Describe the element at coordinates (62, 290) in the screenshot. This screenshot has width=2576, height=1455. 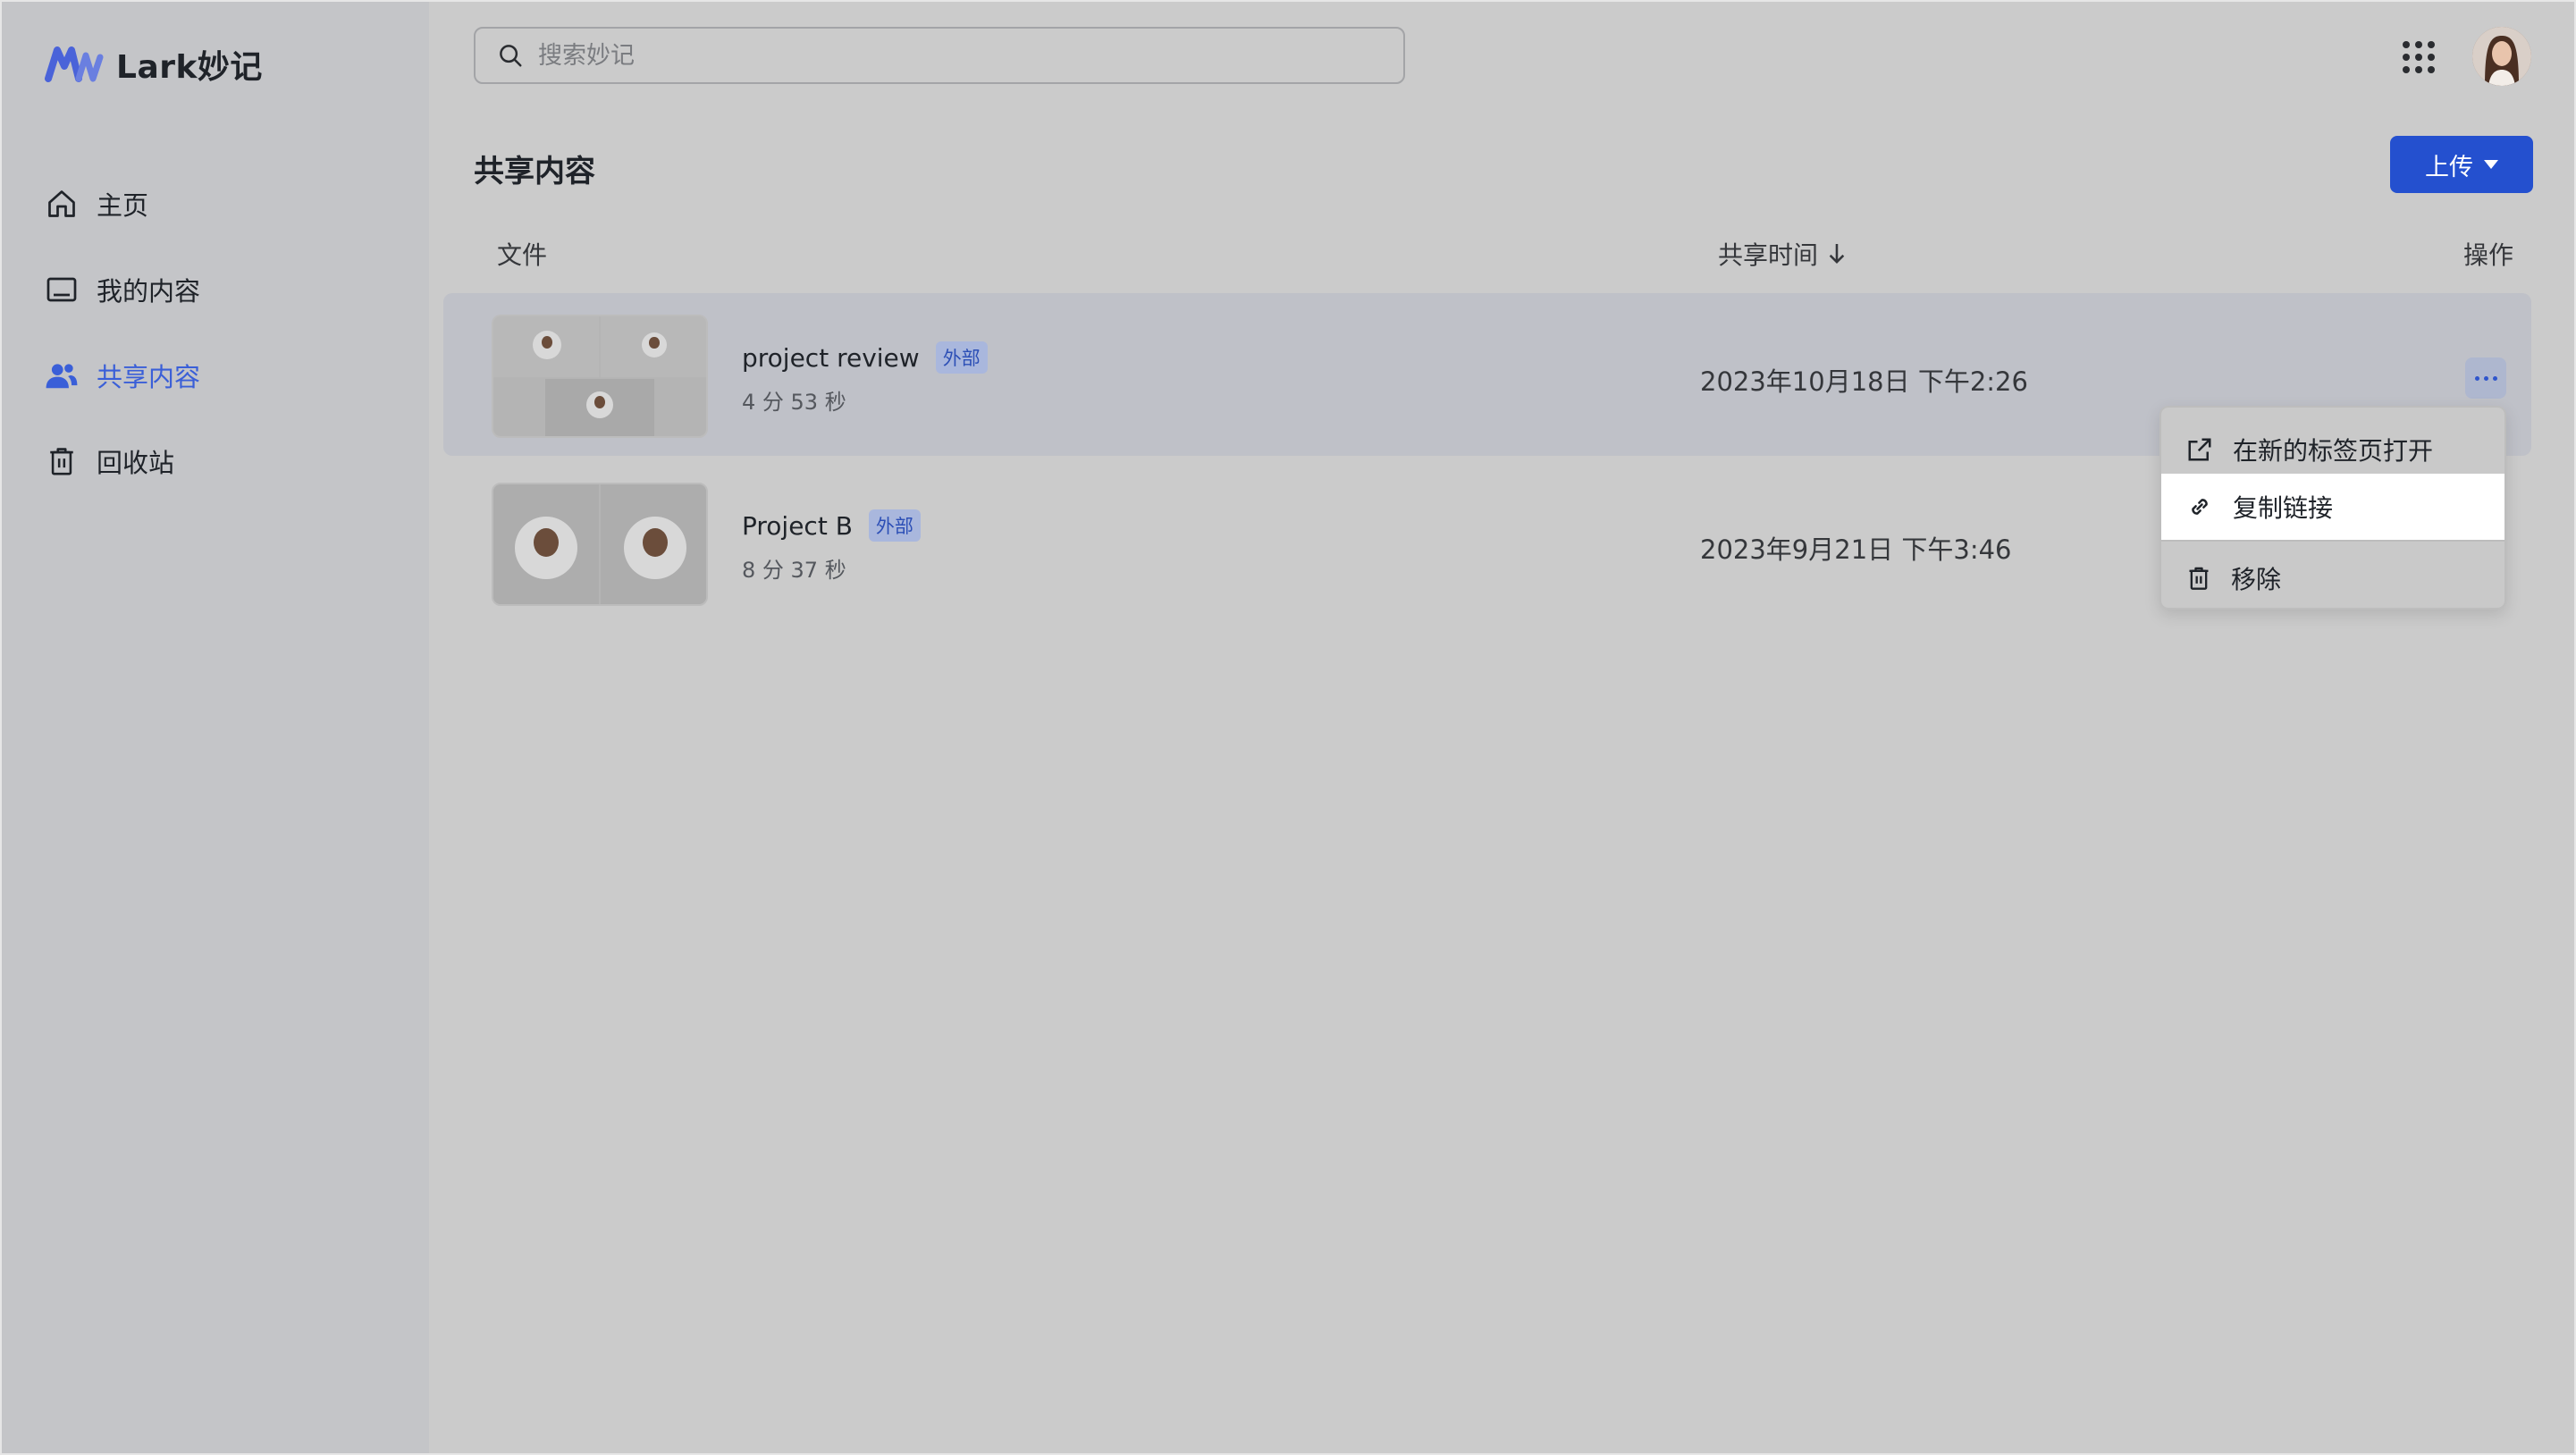
I see `folder-icon` at that location.